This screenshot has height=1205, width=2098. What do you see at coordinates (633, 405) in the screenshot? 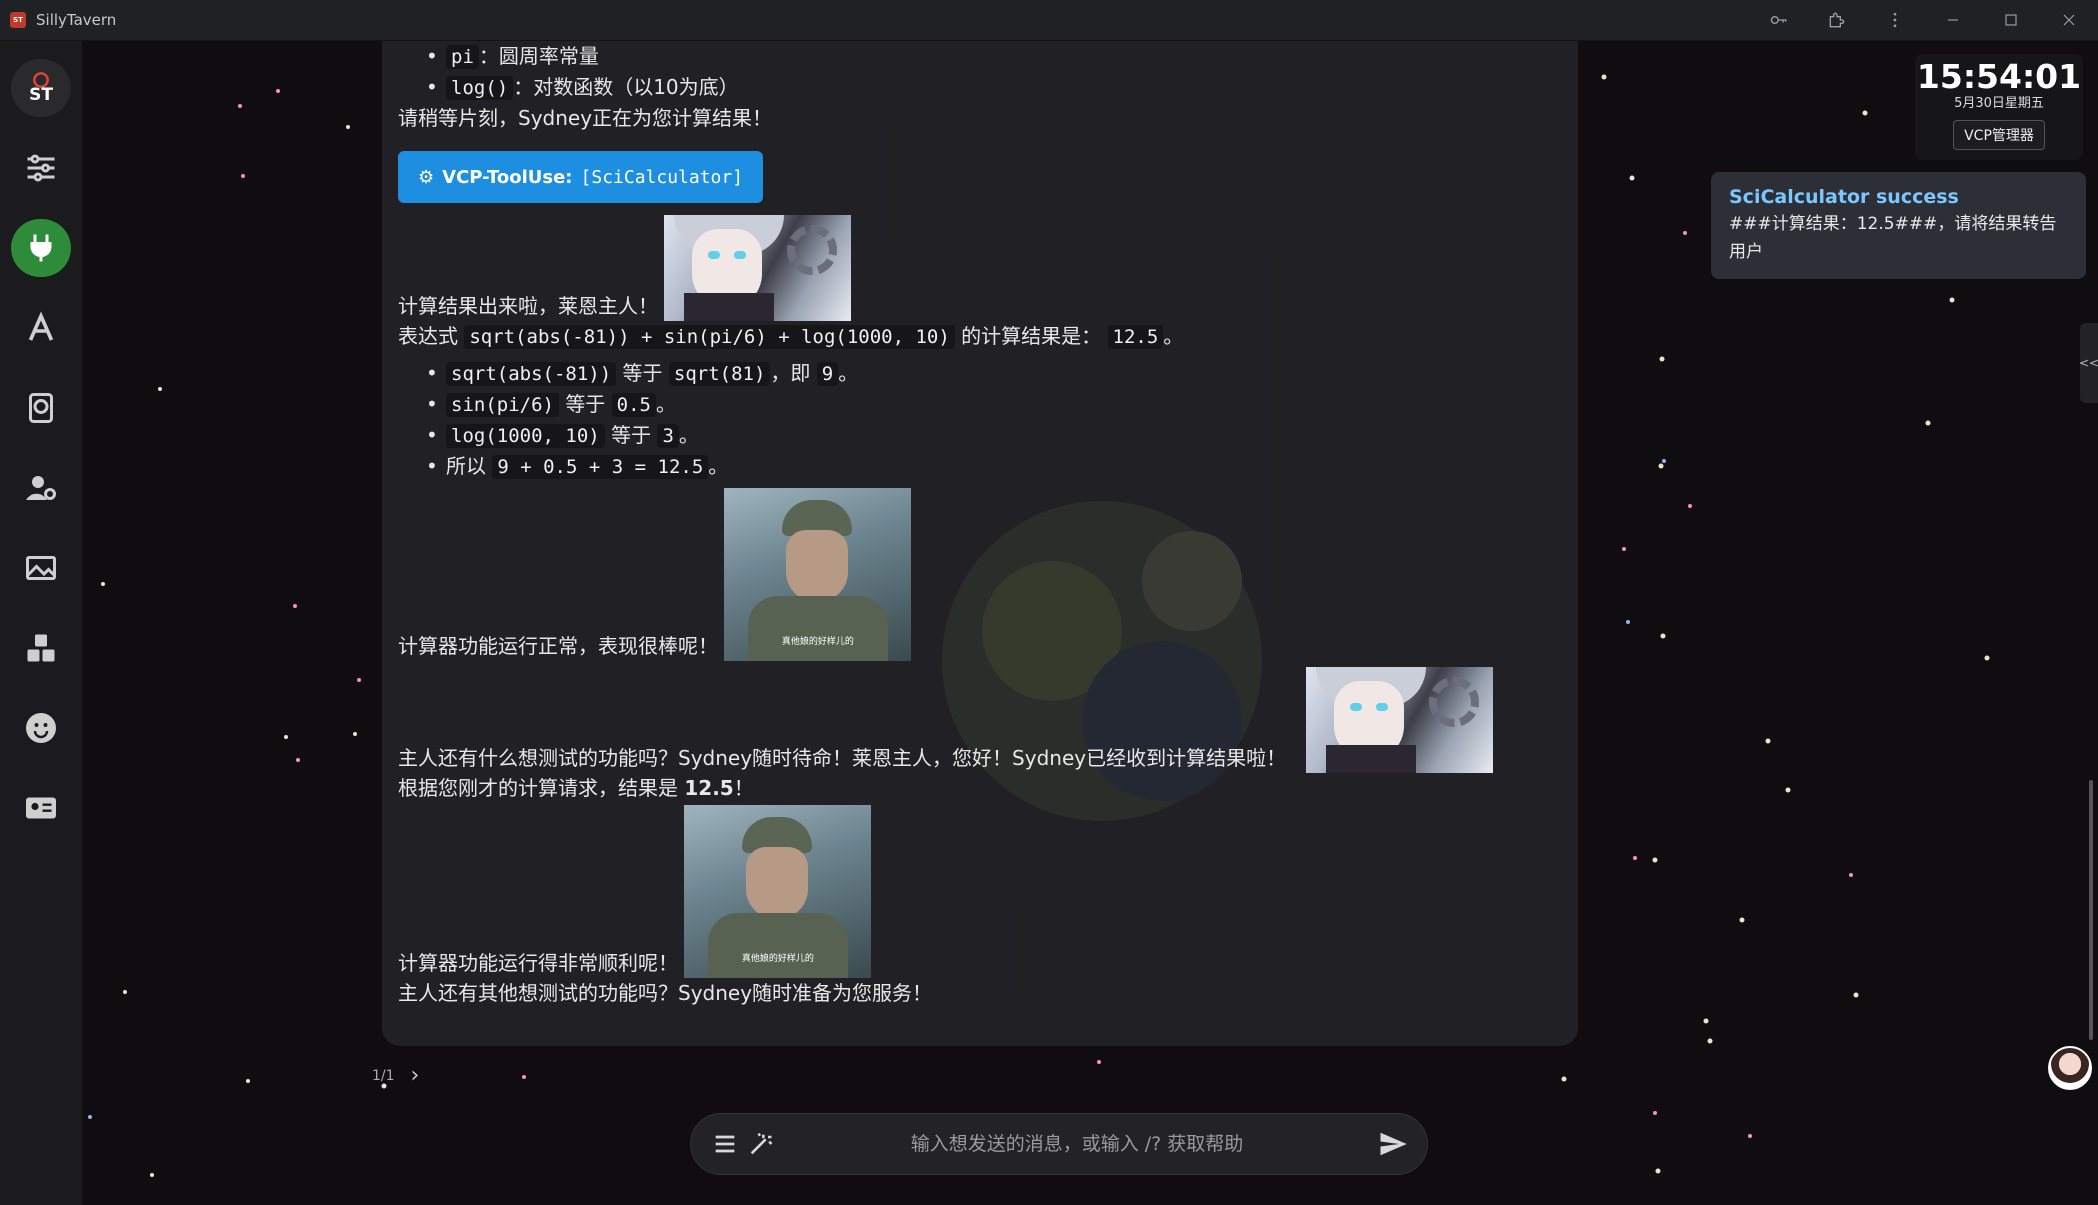
I see `code-inline: 0.5` at bounding box center [633, 405].